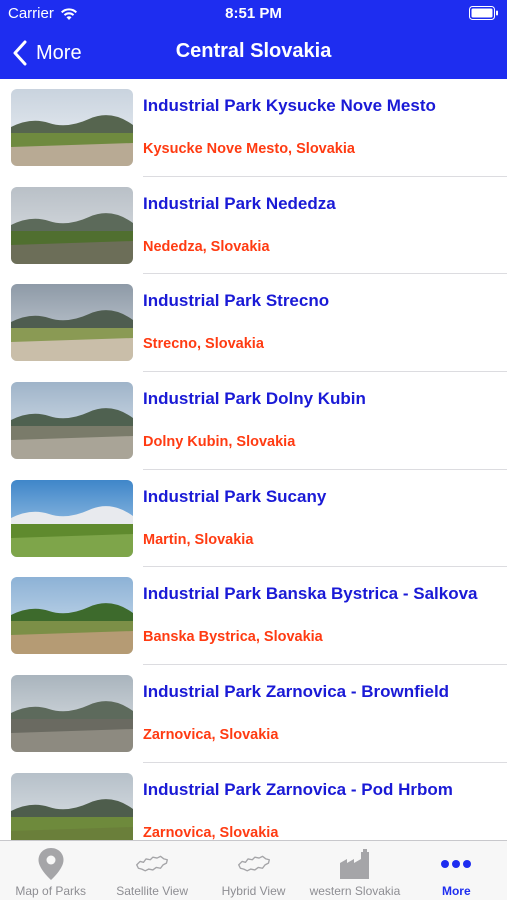 The height and width of the screenshot is (900, 507). Describe the element at coordinates (235, 496) in the screenshot. I see `park-title: Industrial Park Sucany` at that location.